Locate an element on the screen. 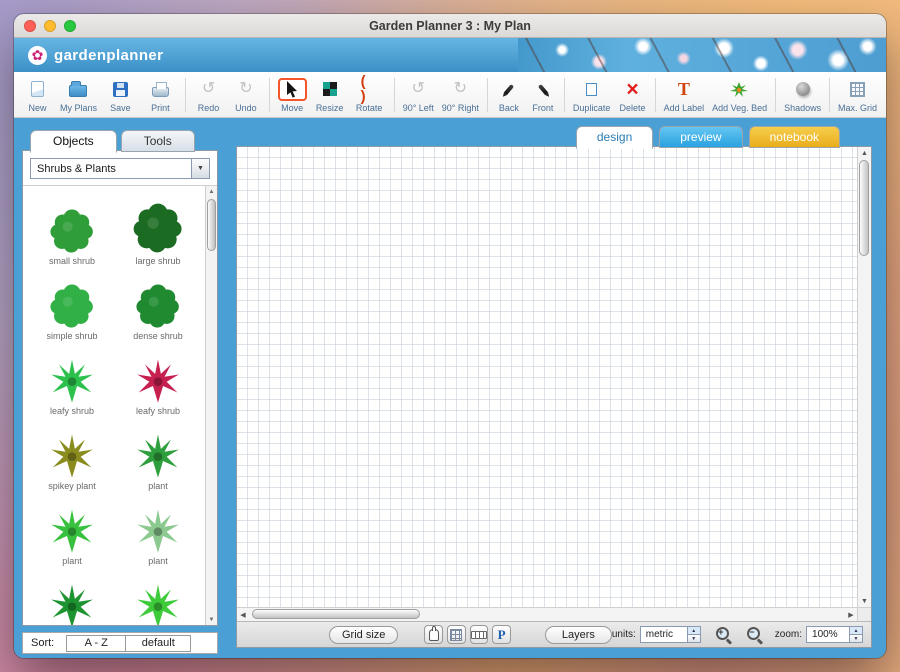 This screenshot has height=672, width=900. toolbar-button-front: Front is located at coordinates (543, 95).